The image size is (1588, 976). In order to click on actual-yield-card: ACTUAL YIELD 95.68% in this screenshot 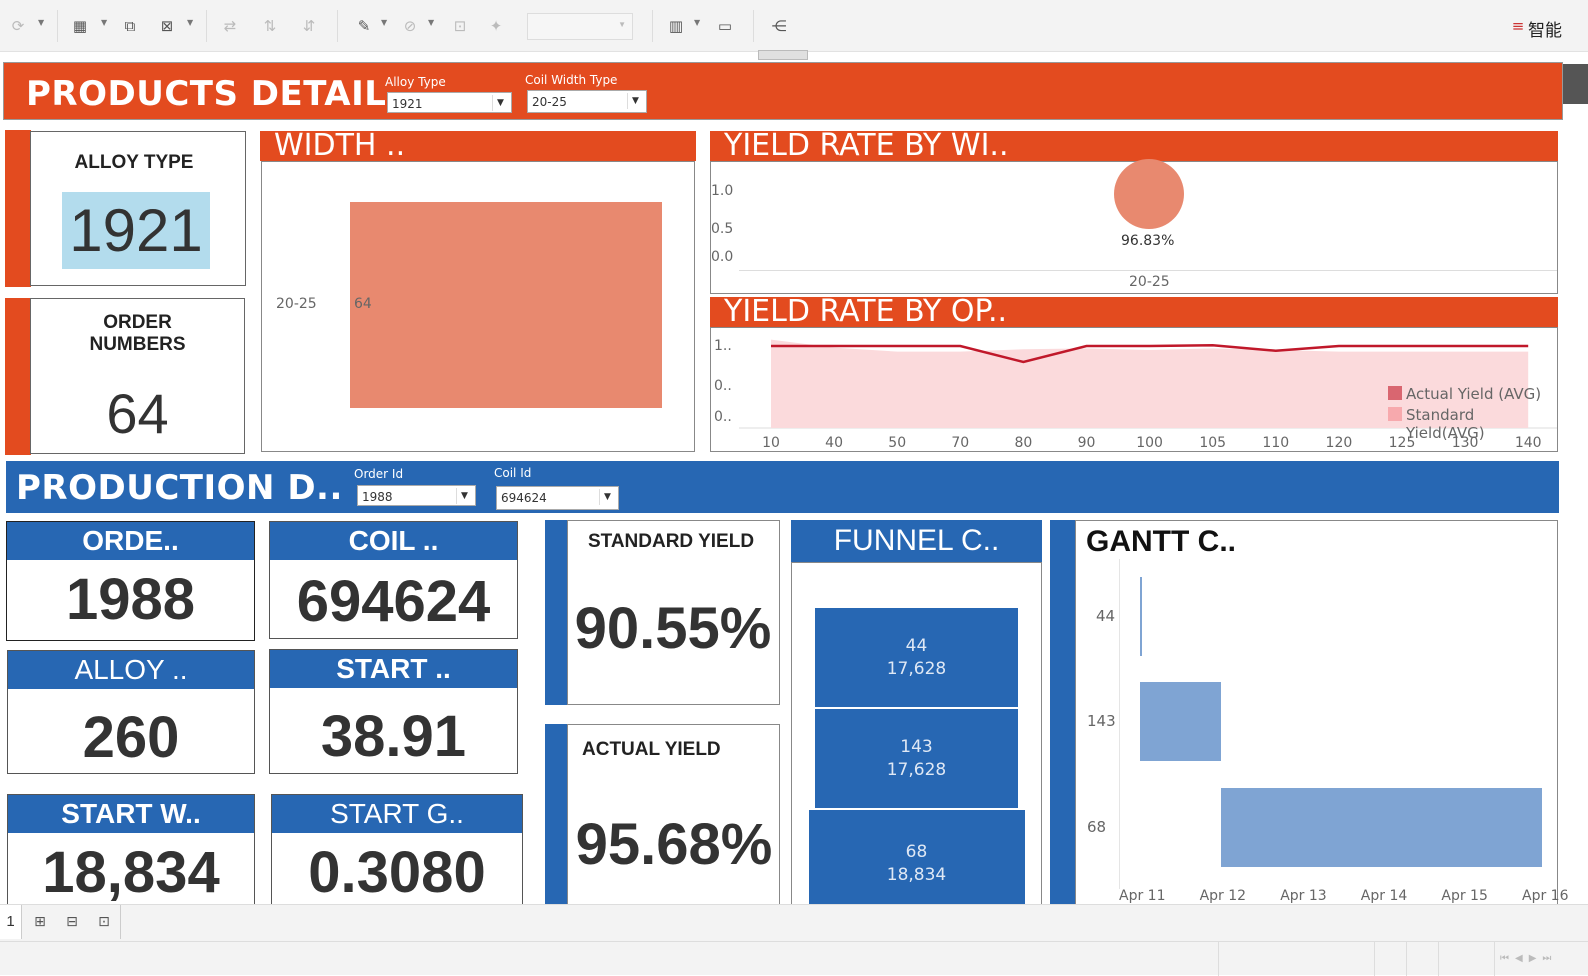, I will do `click(673, 814)`.